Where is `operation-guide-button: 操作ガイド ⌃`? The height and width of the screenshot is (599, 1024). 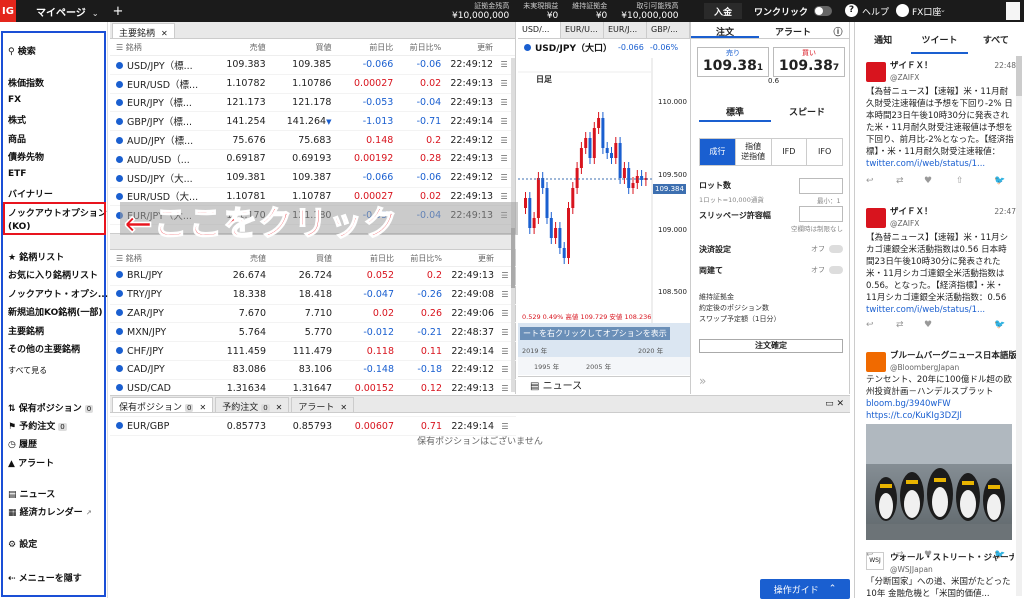 operation-guide-button: 操作ガイド ⌃ is located at coordinates (805, 589).